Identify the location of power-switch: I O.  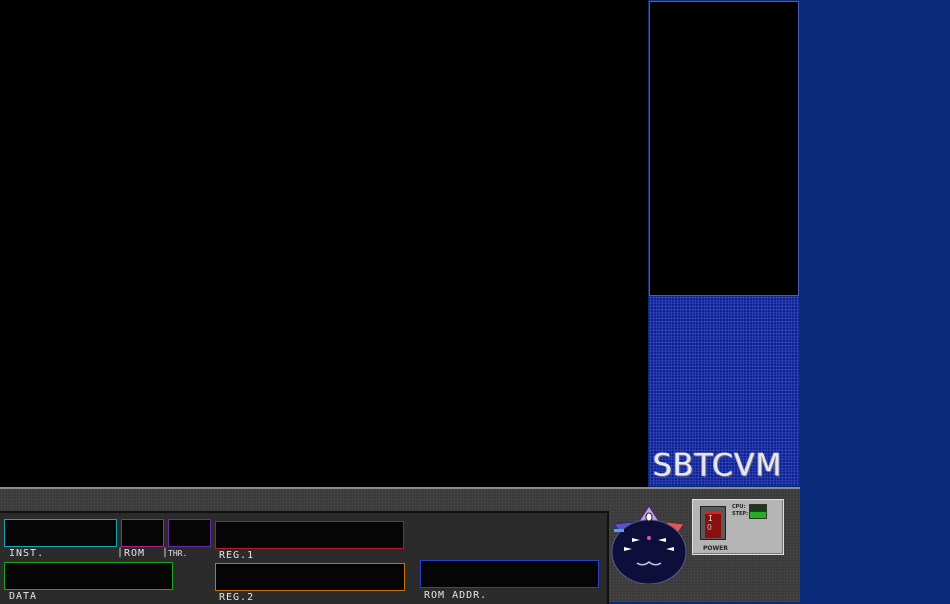
(713, 523).